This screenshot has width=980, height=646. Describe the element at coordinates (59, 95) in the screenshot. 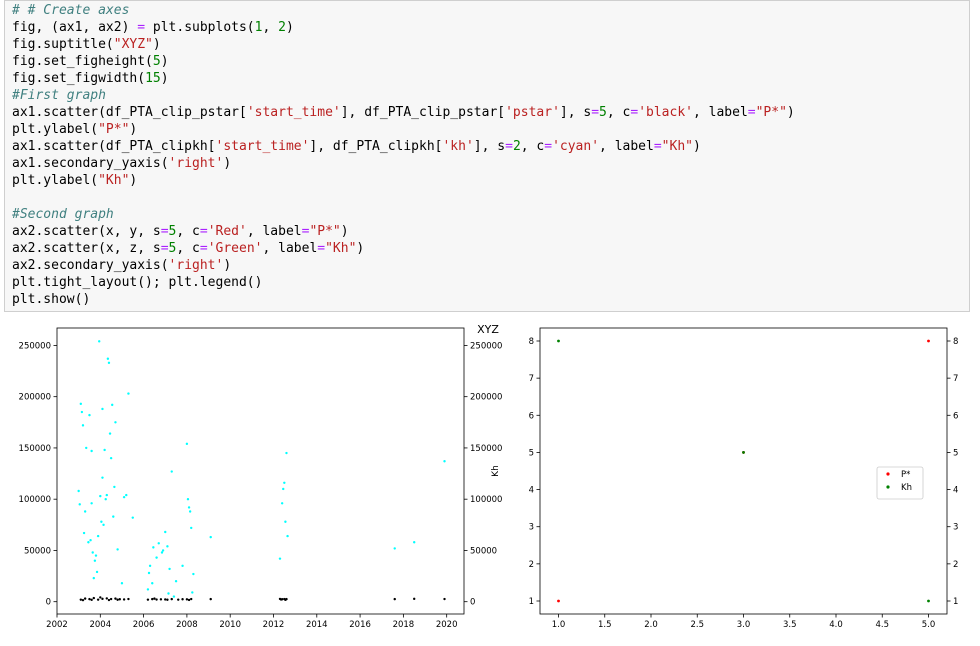

I see `code-token: #First graph` at that location.